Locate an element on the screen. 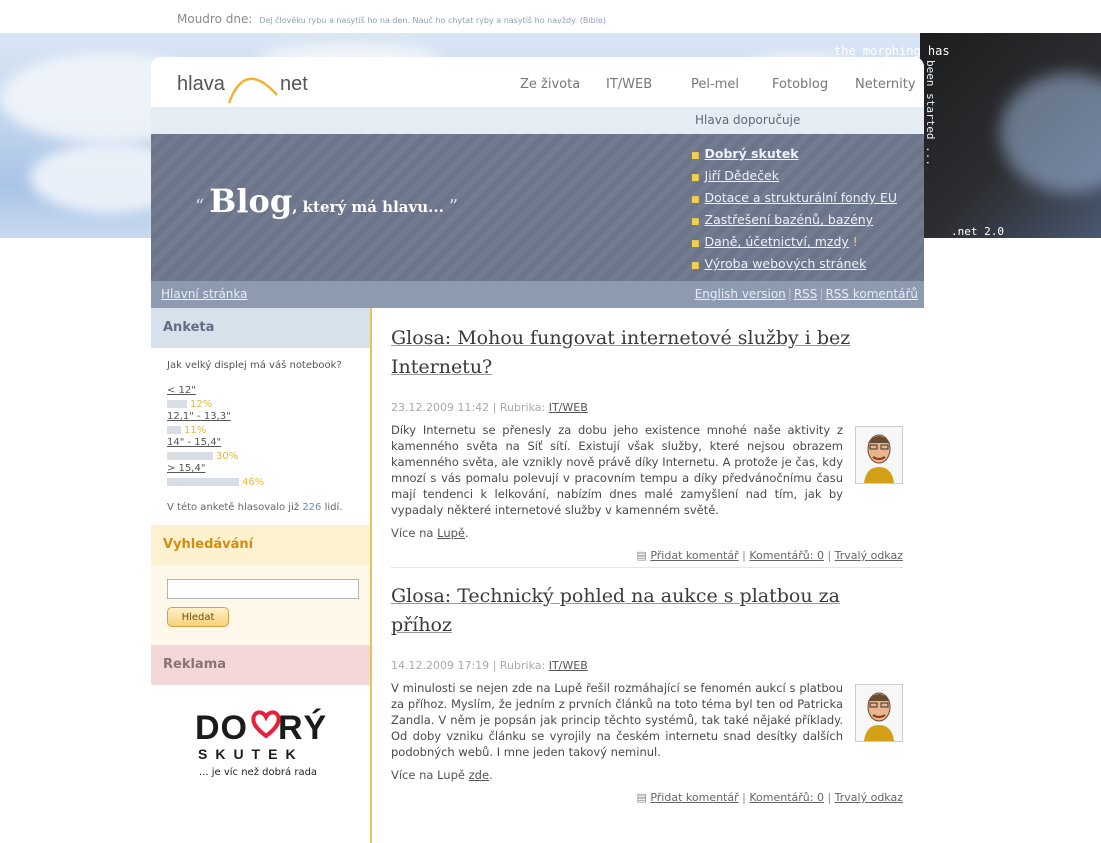 Image resolution: width=1101 pixels, height=843 pixels. tagline-open-quote: “ is located at coordinates (200, 206).